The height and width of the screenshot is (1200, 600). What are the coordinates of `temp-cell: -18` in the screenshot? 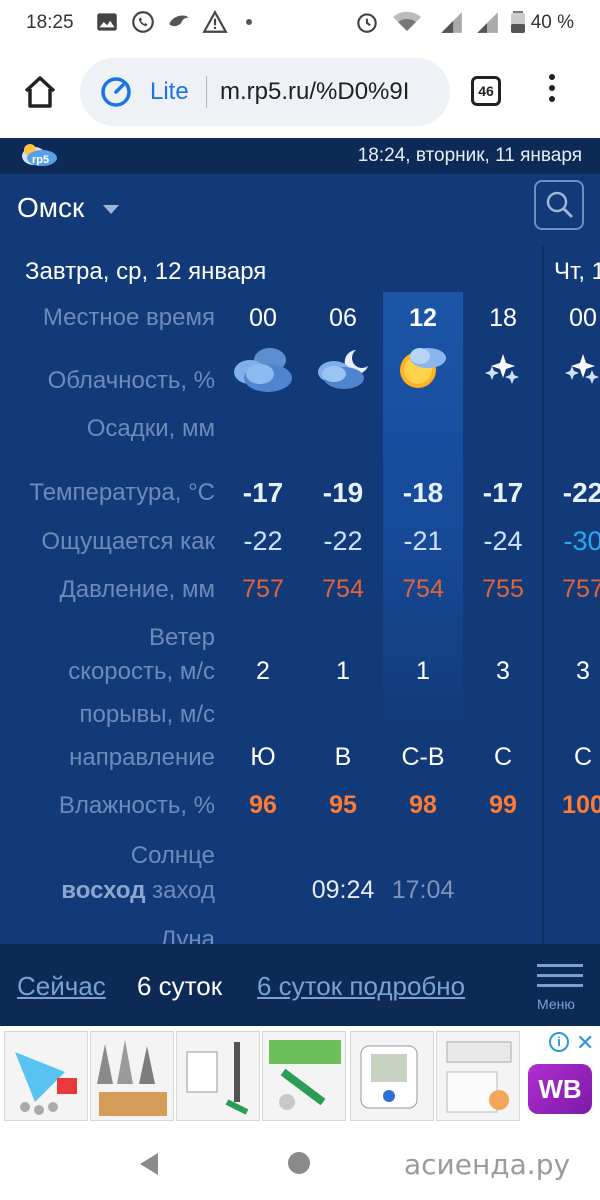 It's located at (423, 492).